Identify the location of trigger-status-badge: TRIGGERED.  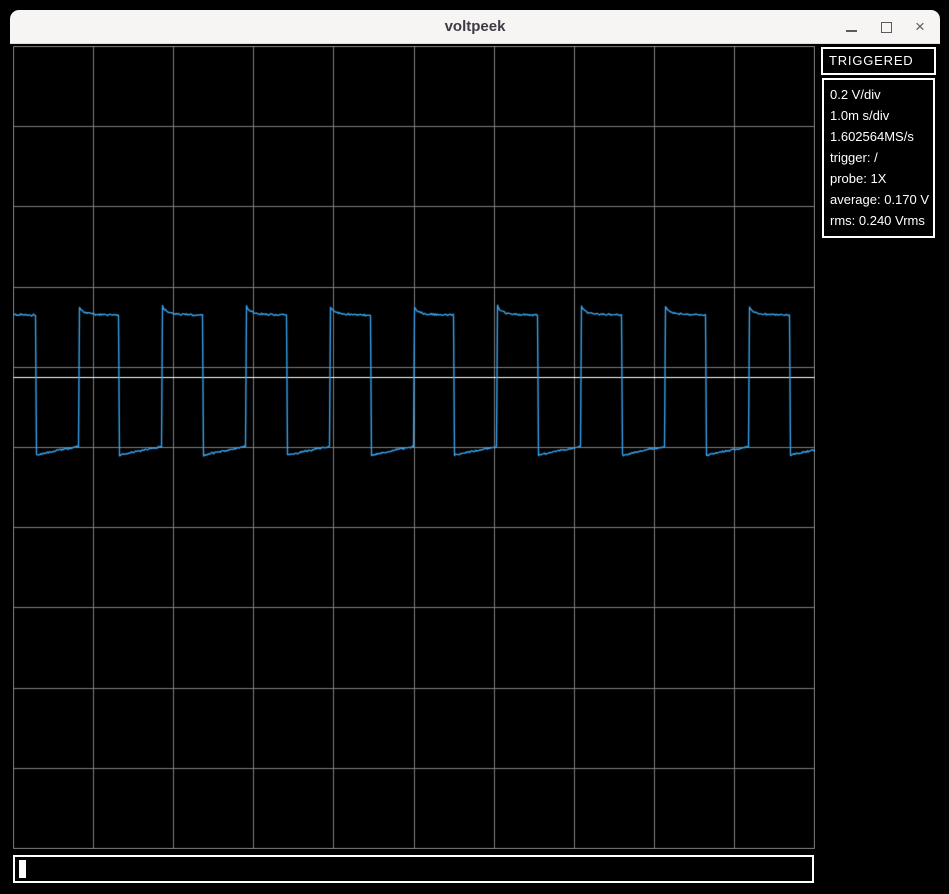
(878, 61).